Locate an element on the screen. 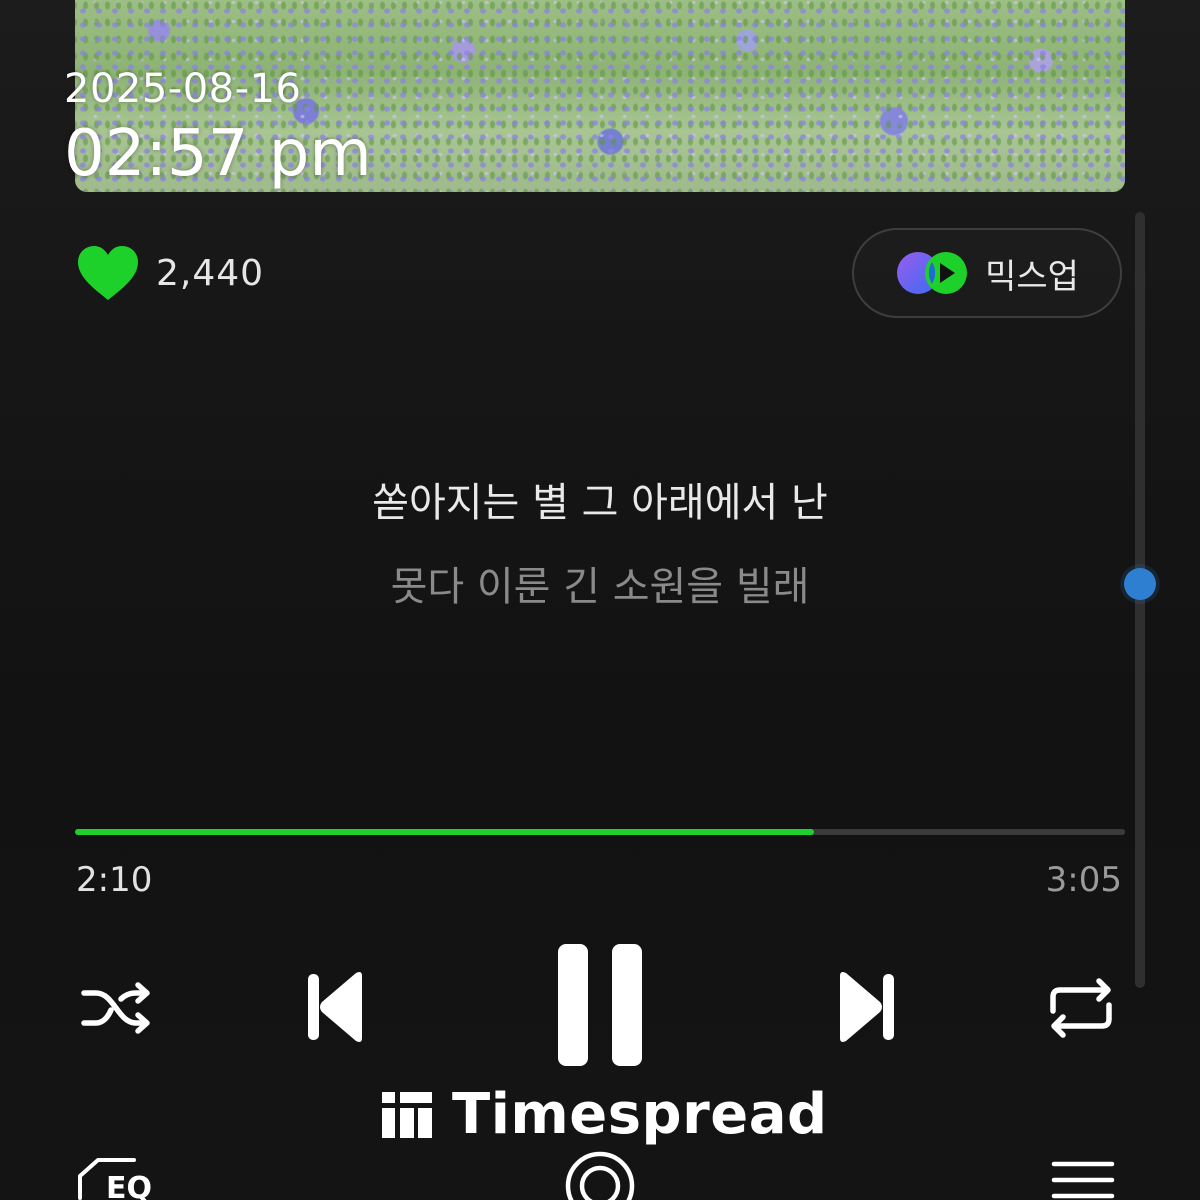 This screenshot has width=1200, height=1200. cast-icon is located at coordinates (600, 1175).